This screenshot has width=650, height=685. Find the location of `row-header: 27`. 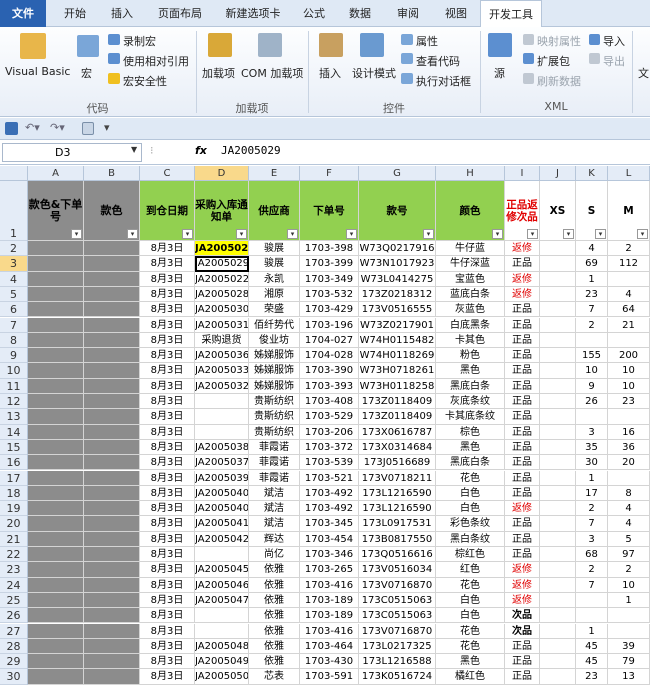

row-header: 27 is located at coordinates (14, 631).